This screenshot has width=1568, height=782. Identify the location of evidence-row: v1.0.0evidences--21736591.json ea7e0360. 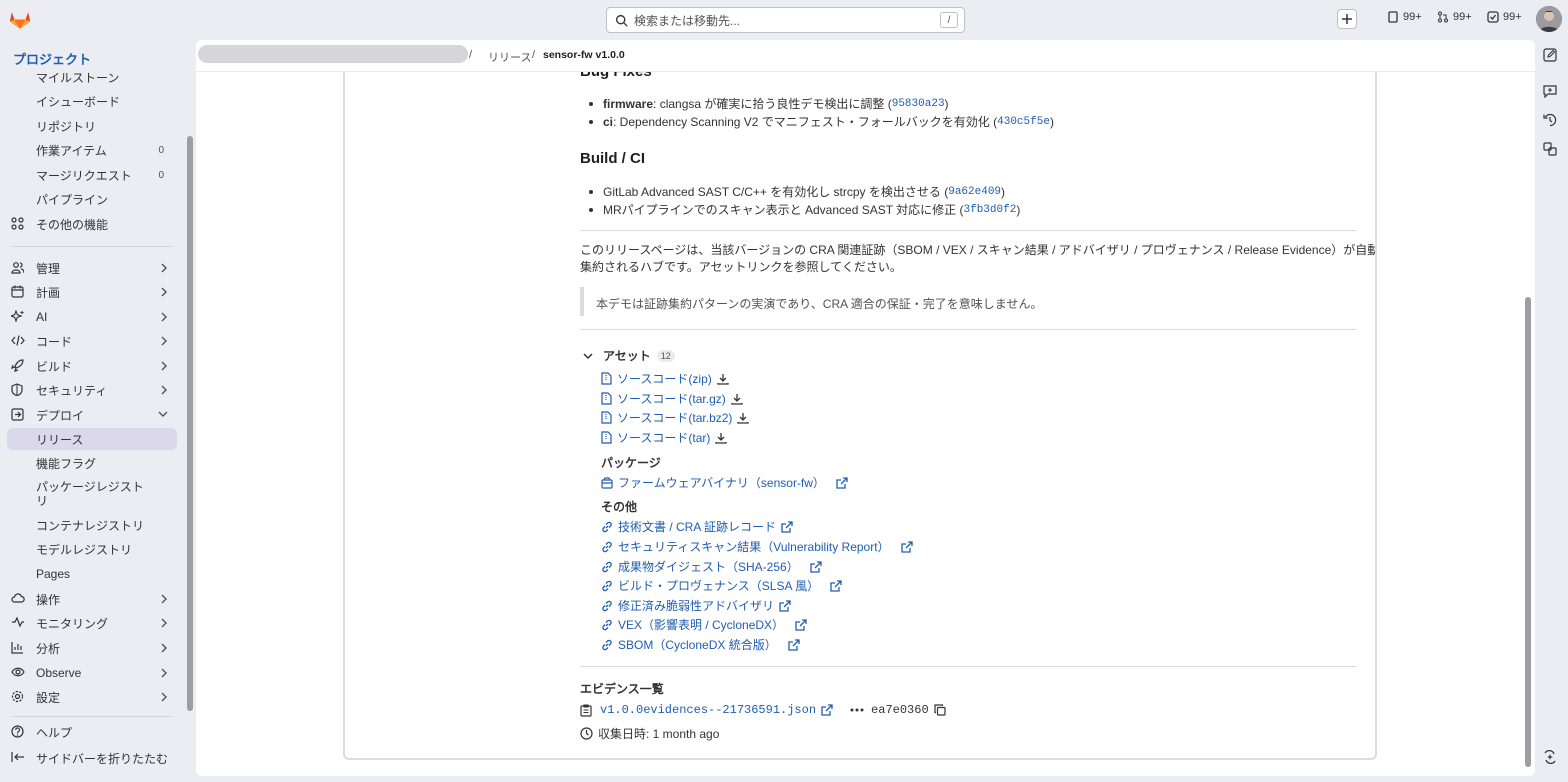
(763, 710).